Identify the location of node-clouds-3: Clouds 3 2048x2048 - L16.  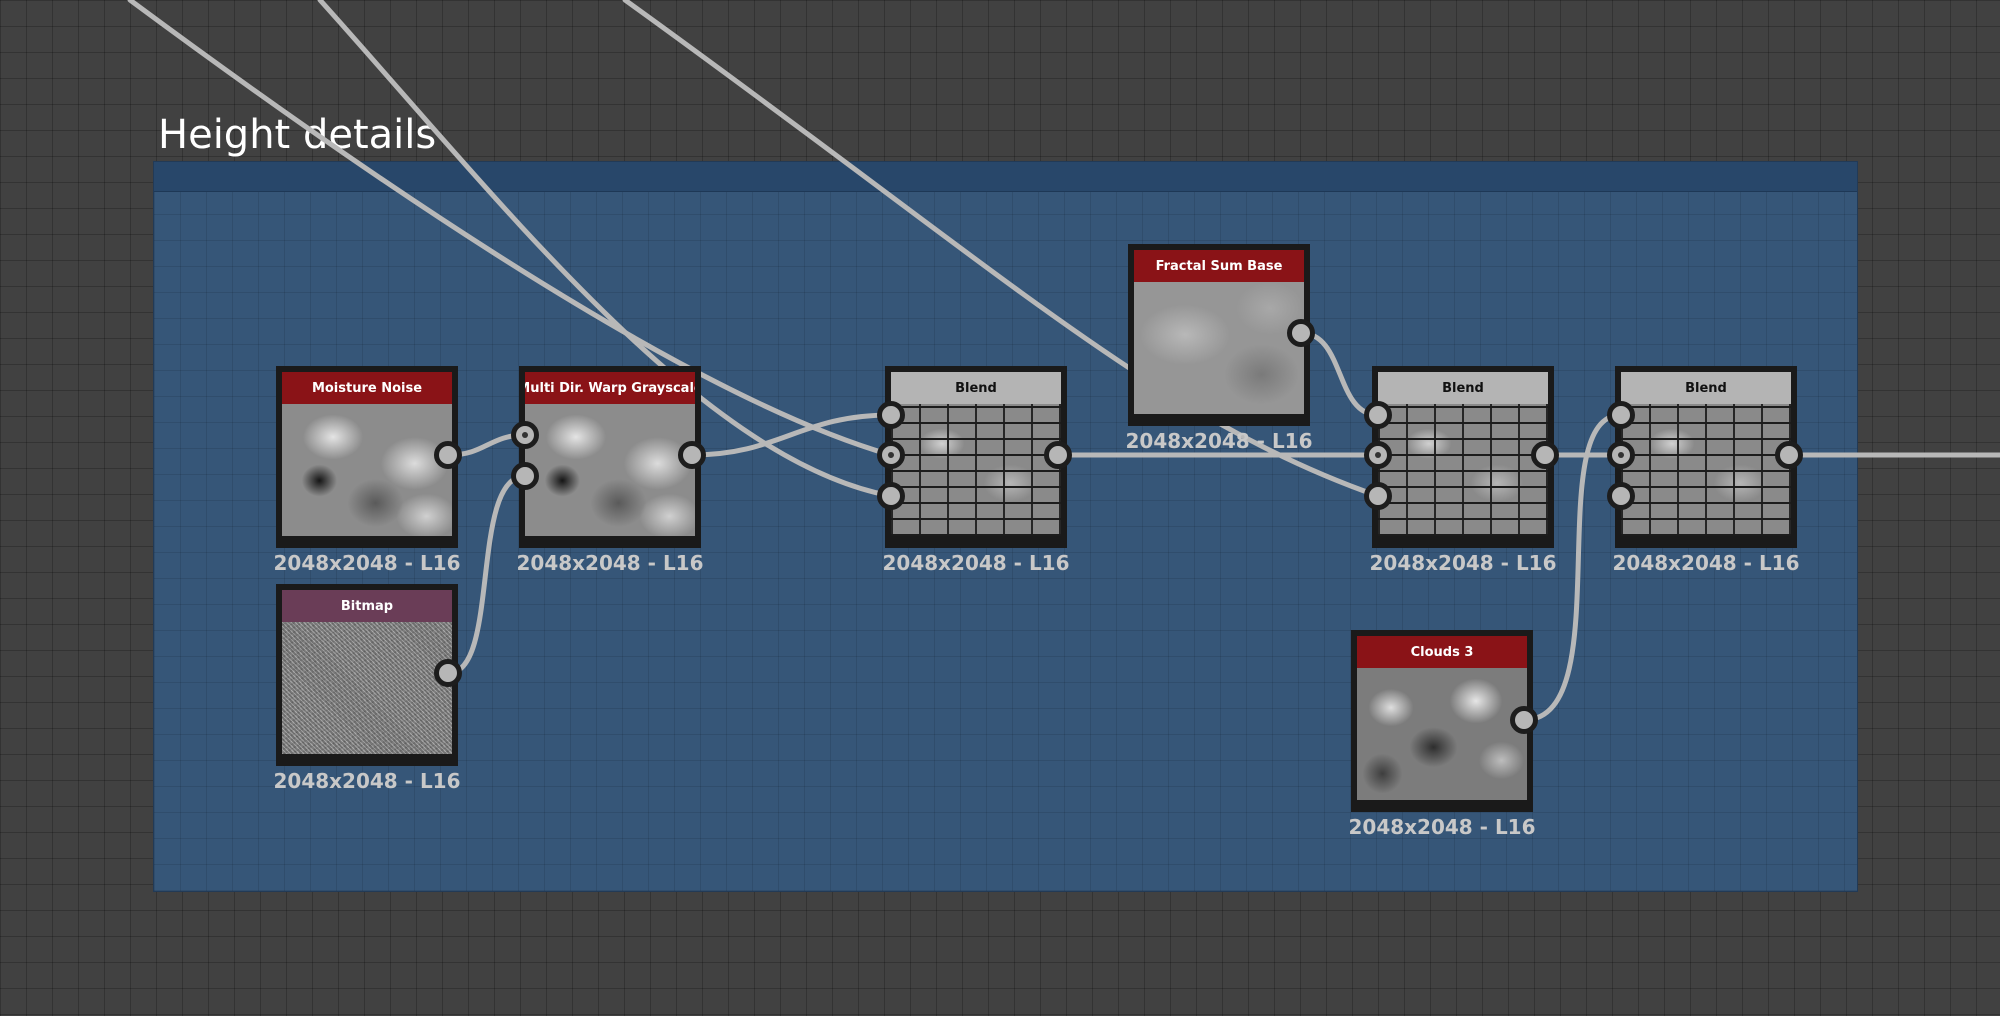
(1443, 734).